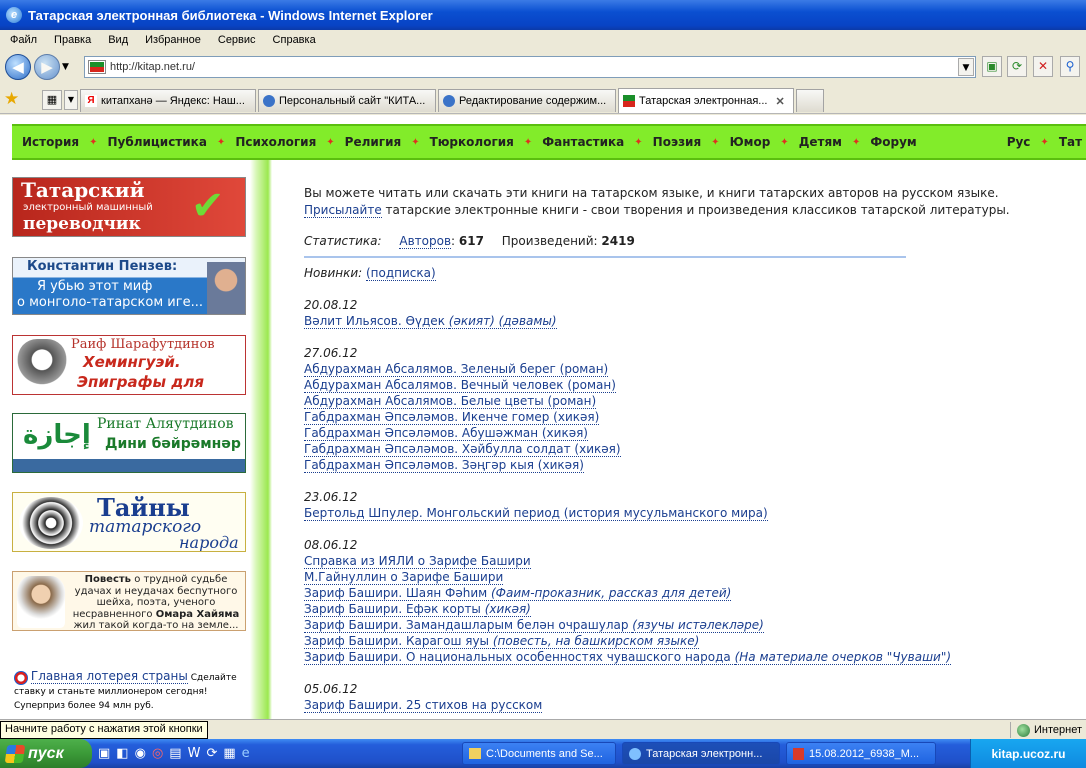  Describe the element at coordinates (11, 99) in the screenshot. I see `favorites-star-icon: ★` at that location.